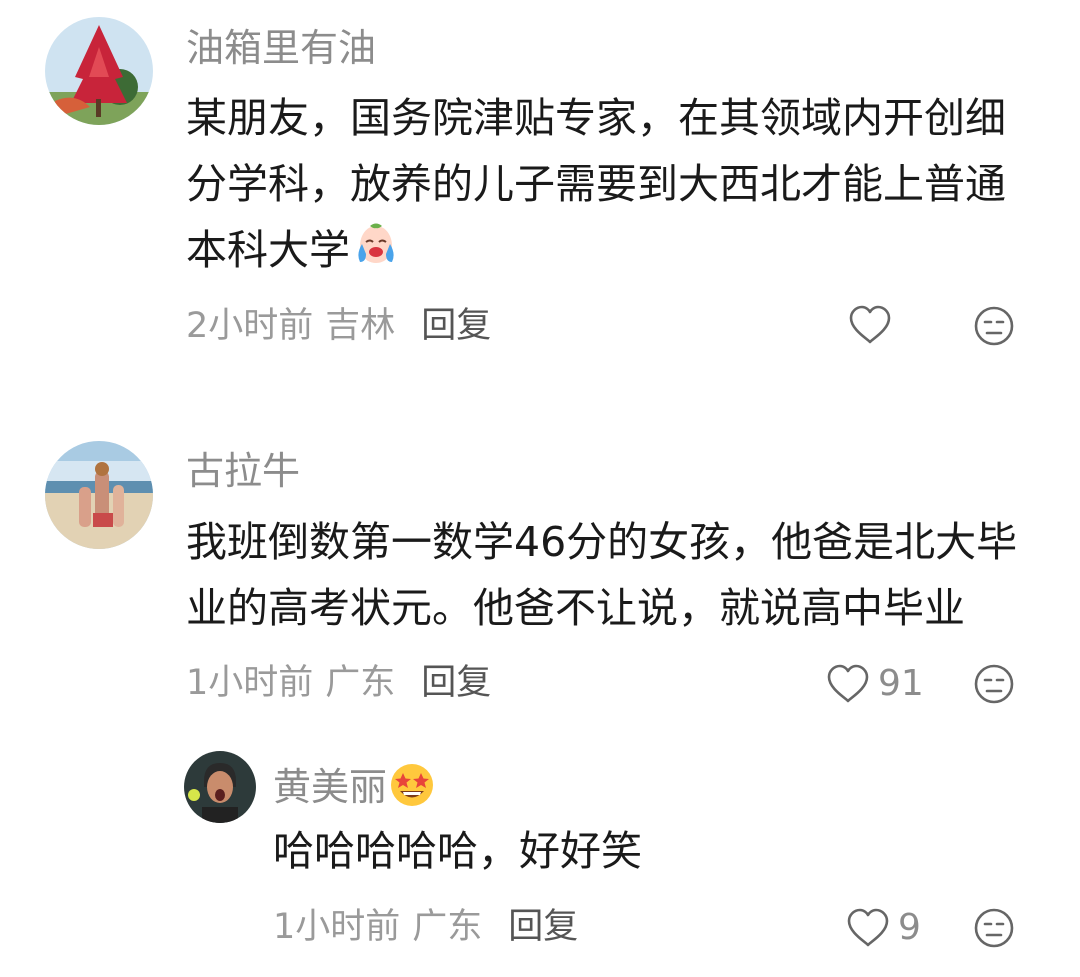 The width and height of the screenshot is (1080, 977). What do you see at coordinates (875, 684) in the screenshot?
I see `like-button: 91` at bounding box center [875, 684].